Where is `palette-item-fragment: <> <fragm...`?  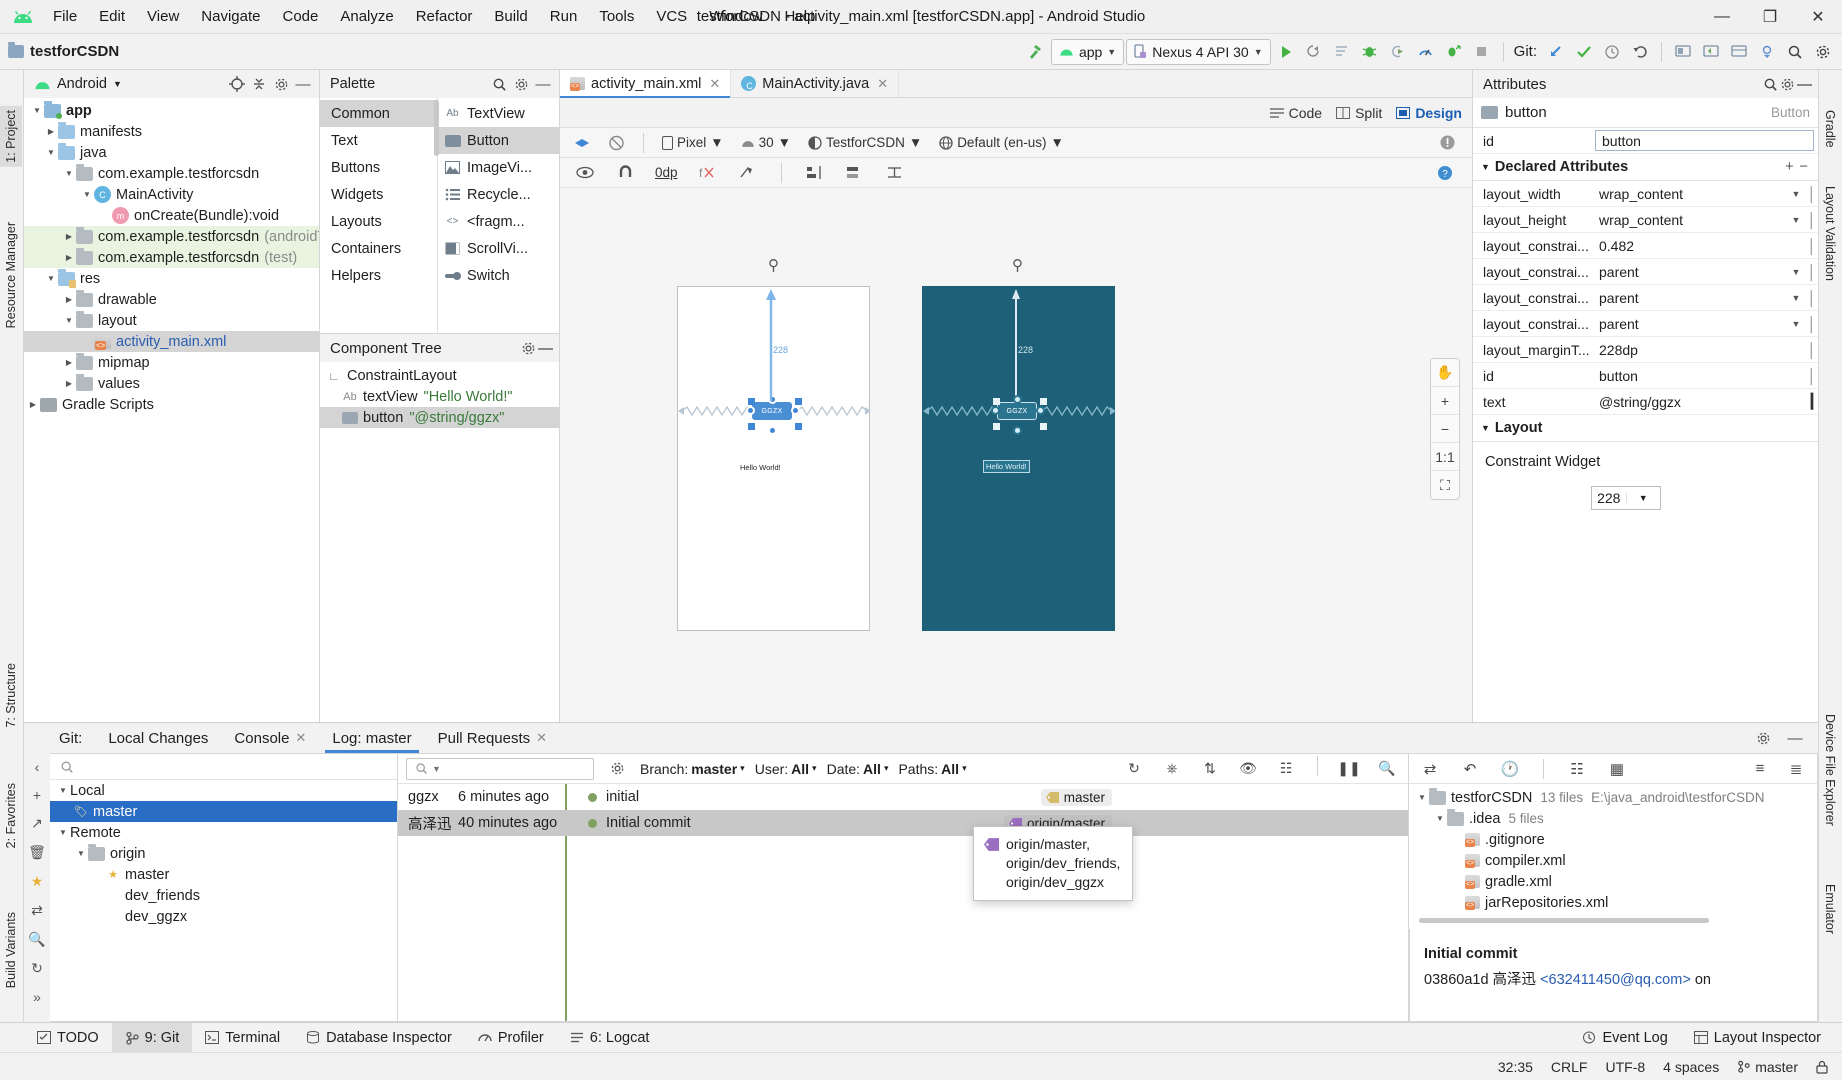
palette-item-fragment: <> <fragm... is located at coordinates (498, 221).